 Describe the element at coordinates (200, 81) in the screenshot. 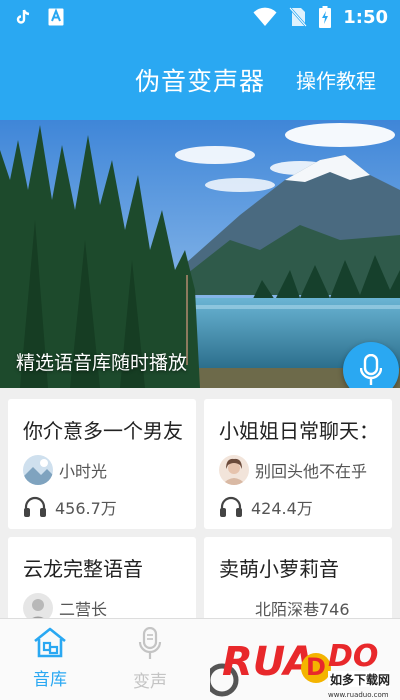

I see `app-title: 伪音变声器` at that location.